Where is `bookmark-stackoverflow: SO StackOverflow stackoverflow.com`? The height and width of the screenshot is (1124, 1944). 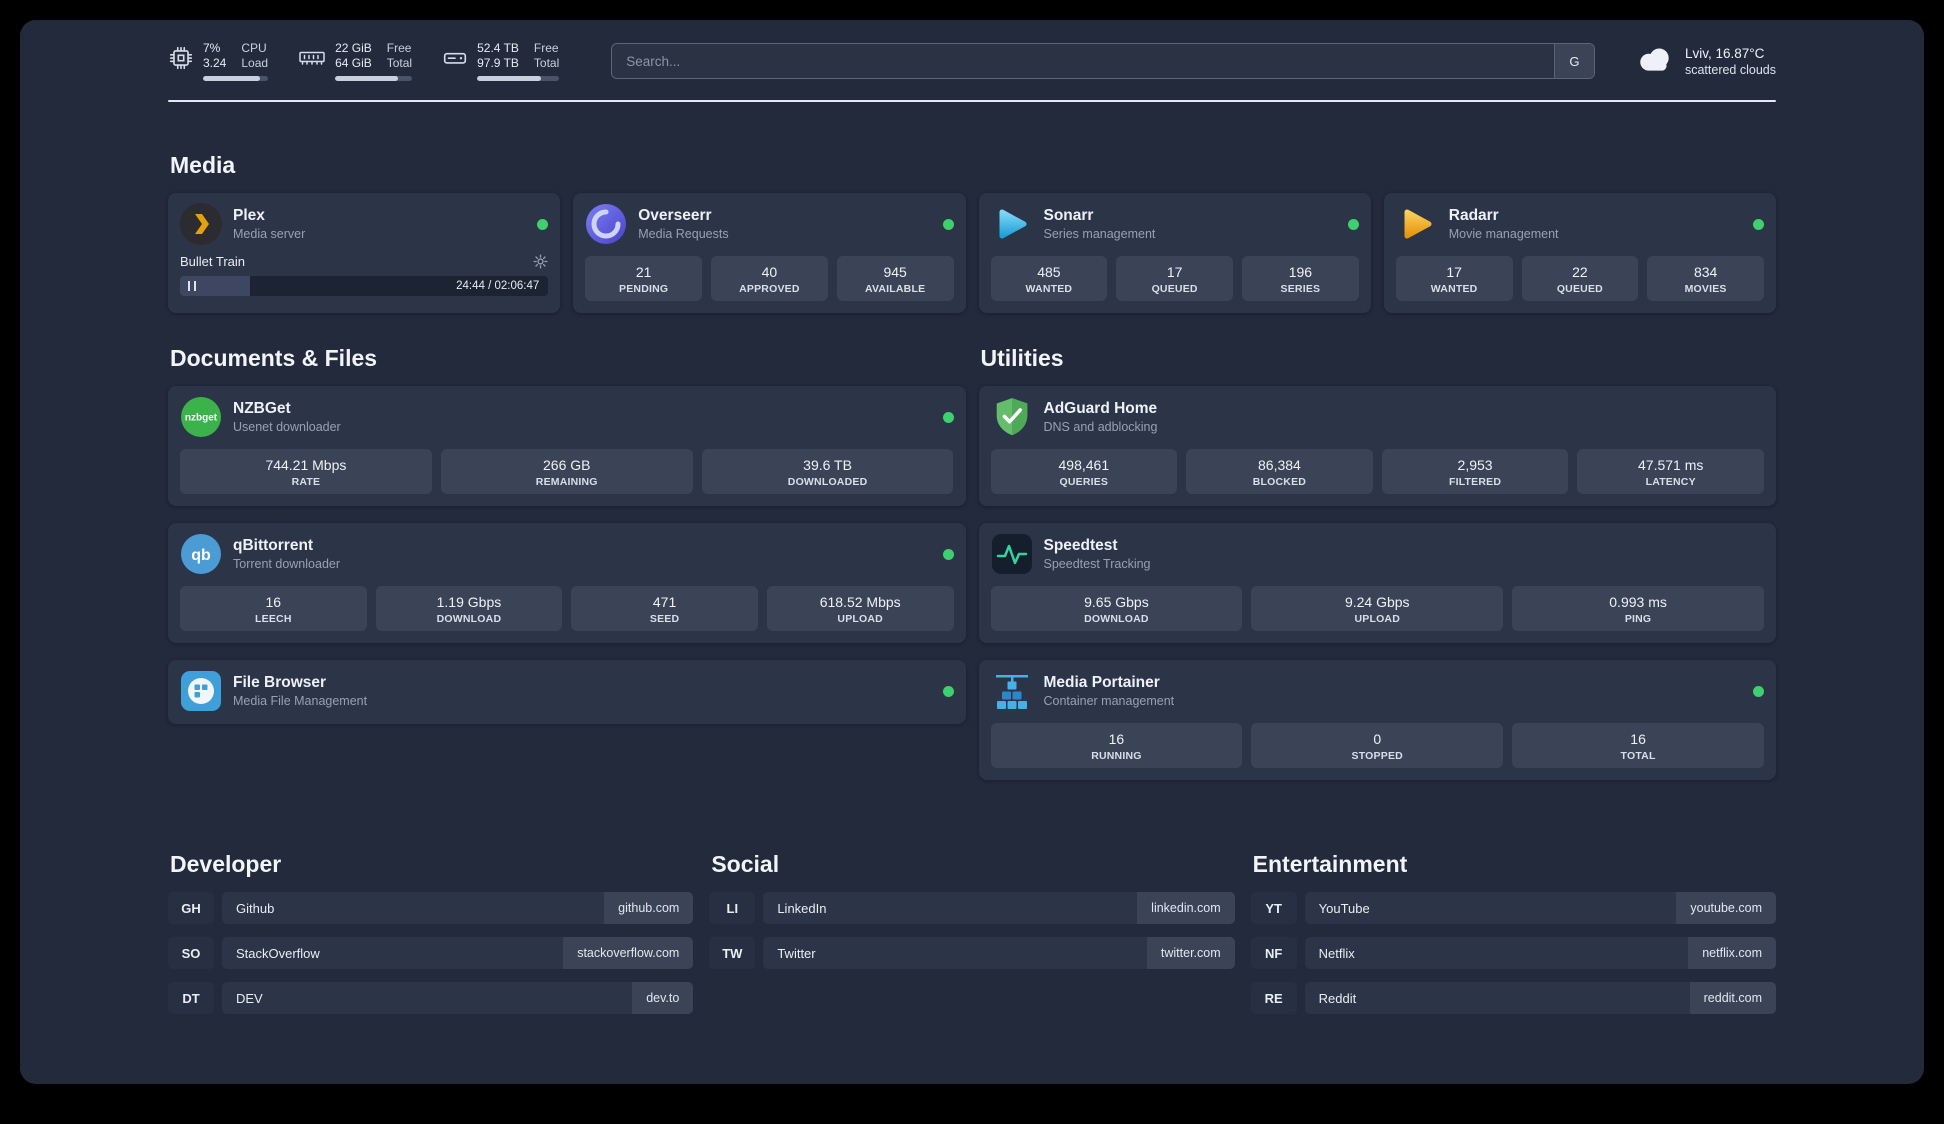
bookmark-stackoverflow: SO StackOverflow stackoverflow.com is located at coordinates (431, 953).